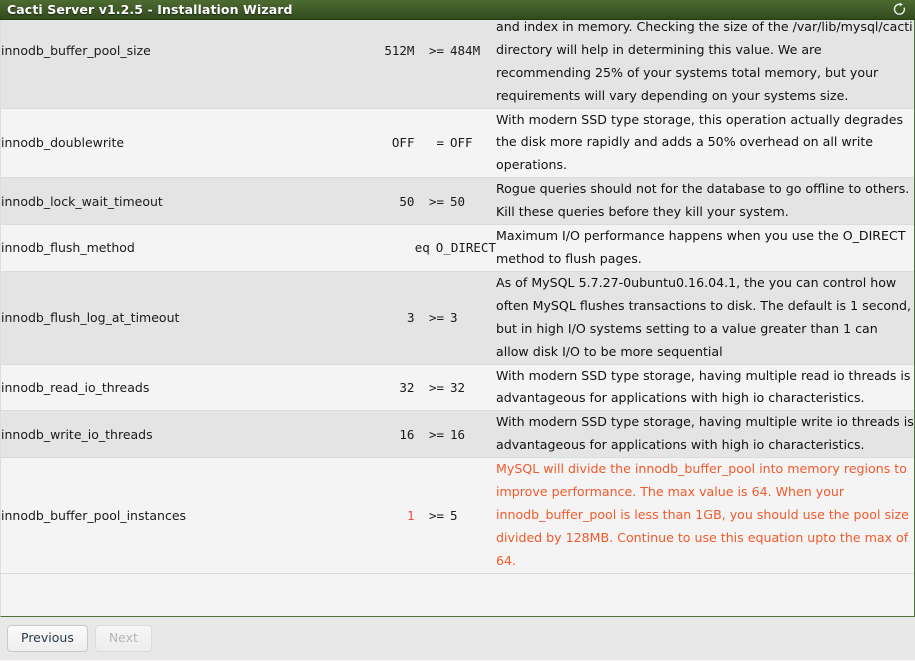 This screenshot has width=915, height=661. What do you see at coordinates (398, 515) in the screenshot?
I see `setting-value: 1 >= 5` at bounding box center [398, 515].